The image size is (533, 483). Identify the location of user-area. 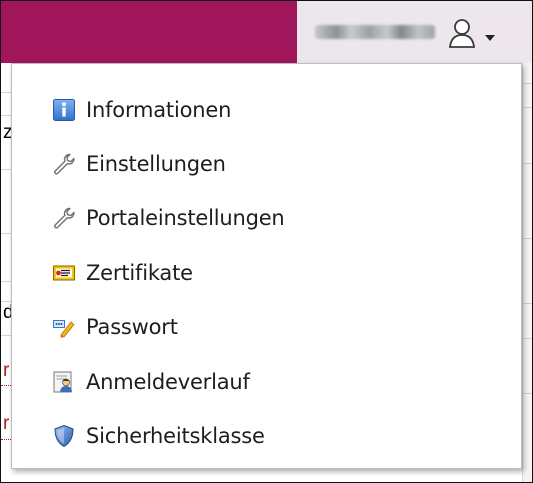
(414, 32).